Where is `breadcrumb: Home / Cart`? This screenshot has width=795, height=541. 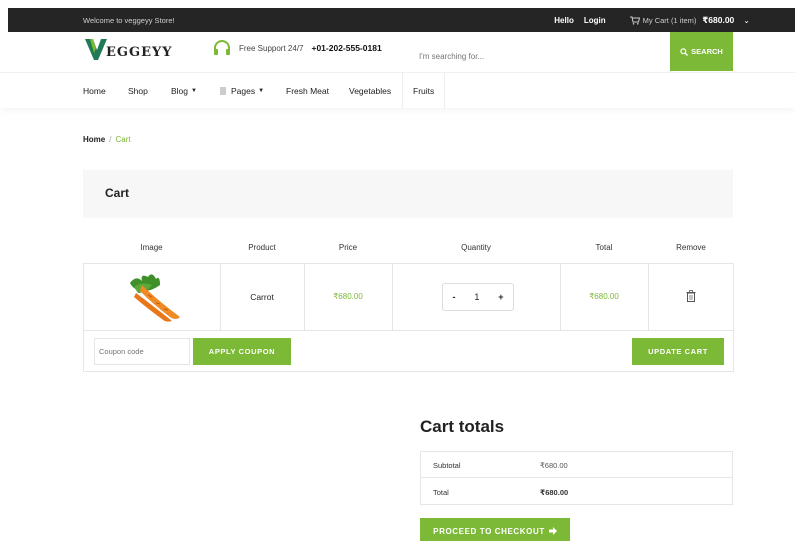
breadcrumb: Home / Cart is located at coordinates (107, 139).